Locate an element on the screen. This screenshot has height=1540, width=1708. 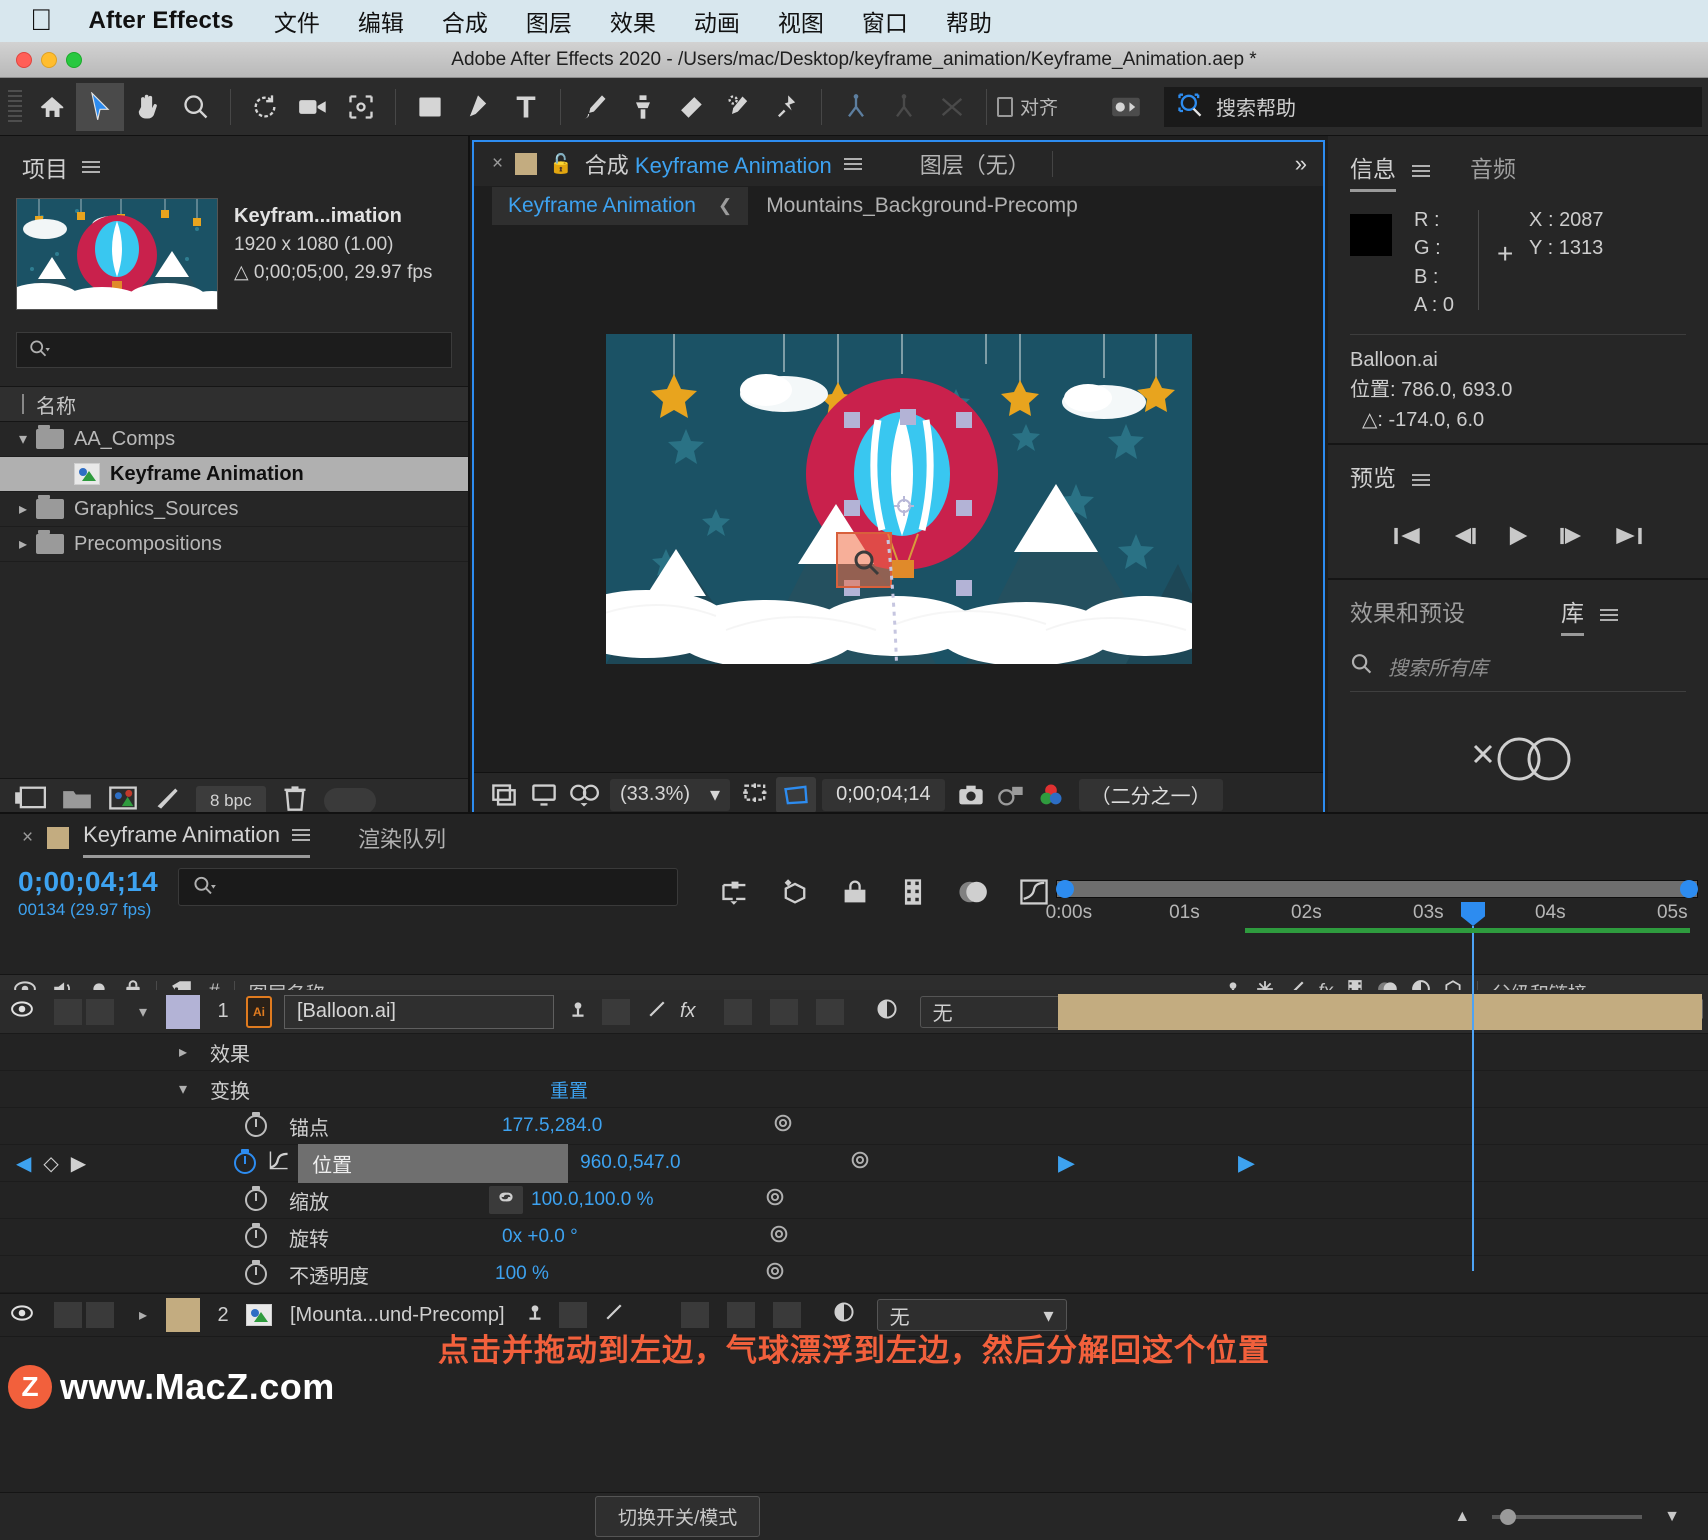
tab-audio: 音频 is located at coordinates (1493, 171).